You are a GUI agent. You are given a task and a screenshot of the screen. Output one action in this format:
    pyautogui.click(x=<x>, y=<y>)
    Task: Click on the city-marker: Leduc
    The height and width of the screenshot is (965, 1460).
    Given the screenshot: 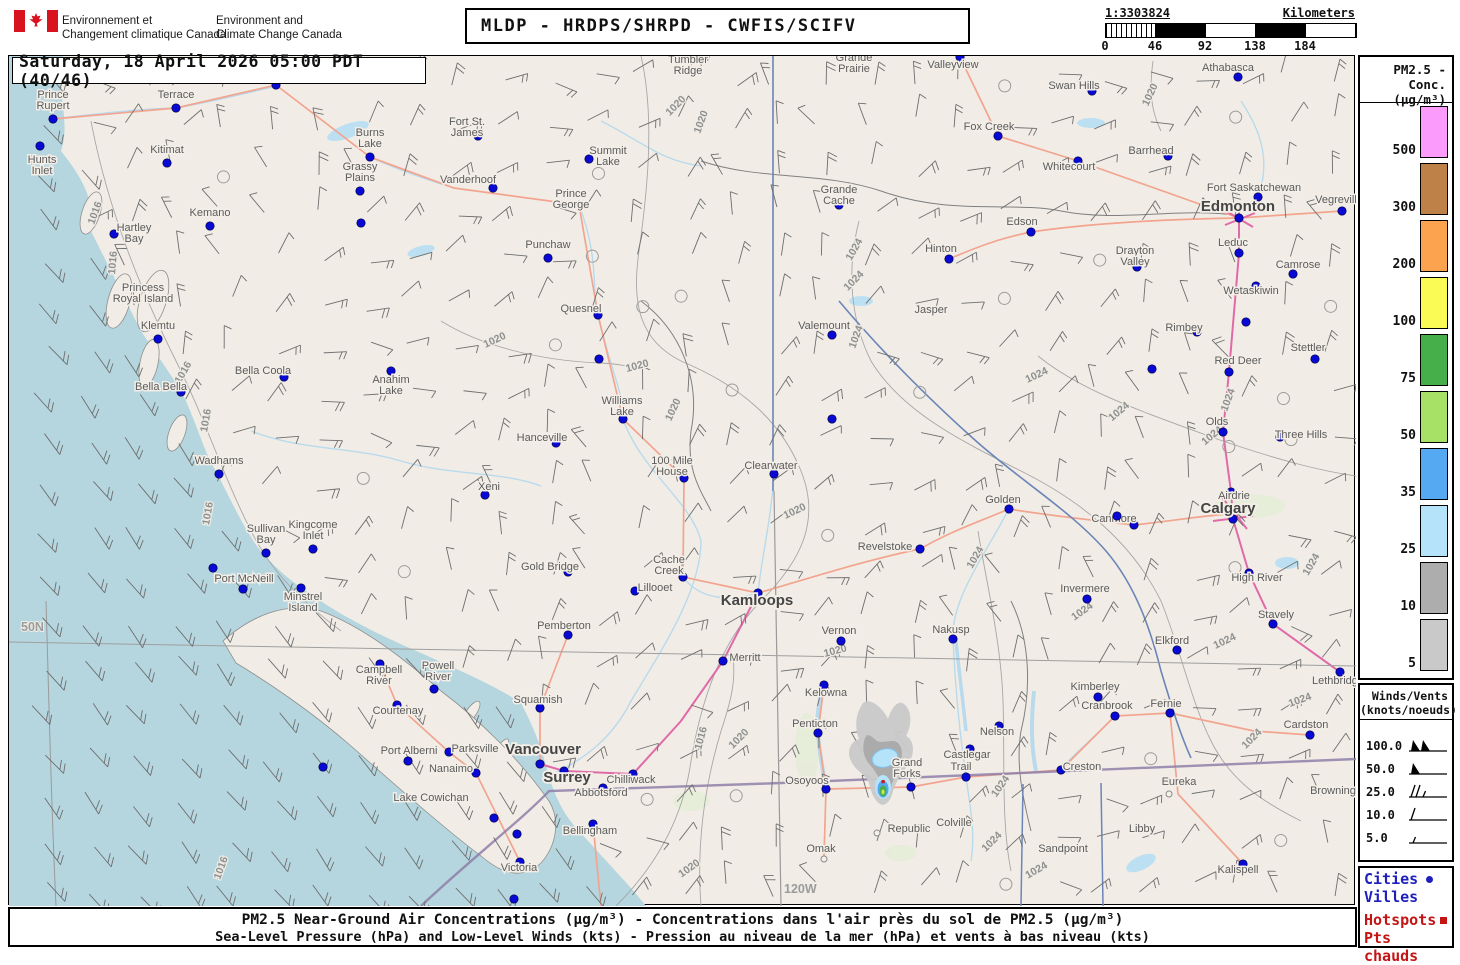 What is the action you would take?
    pyautogui.click(x=1233, y=247)
    